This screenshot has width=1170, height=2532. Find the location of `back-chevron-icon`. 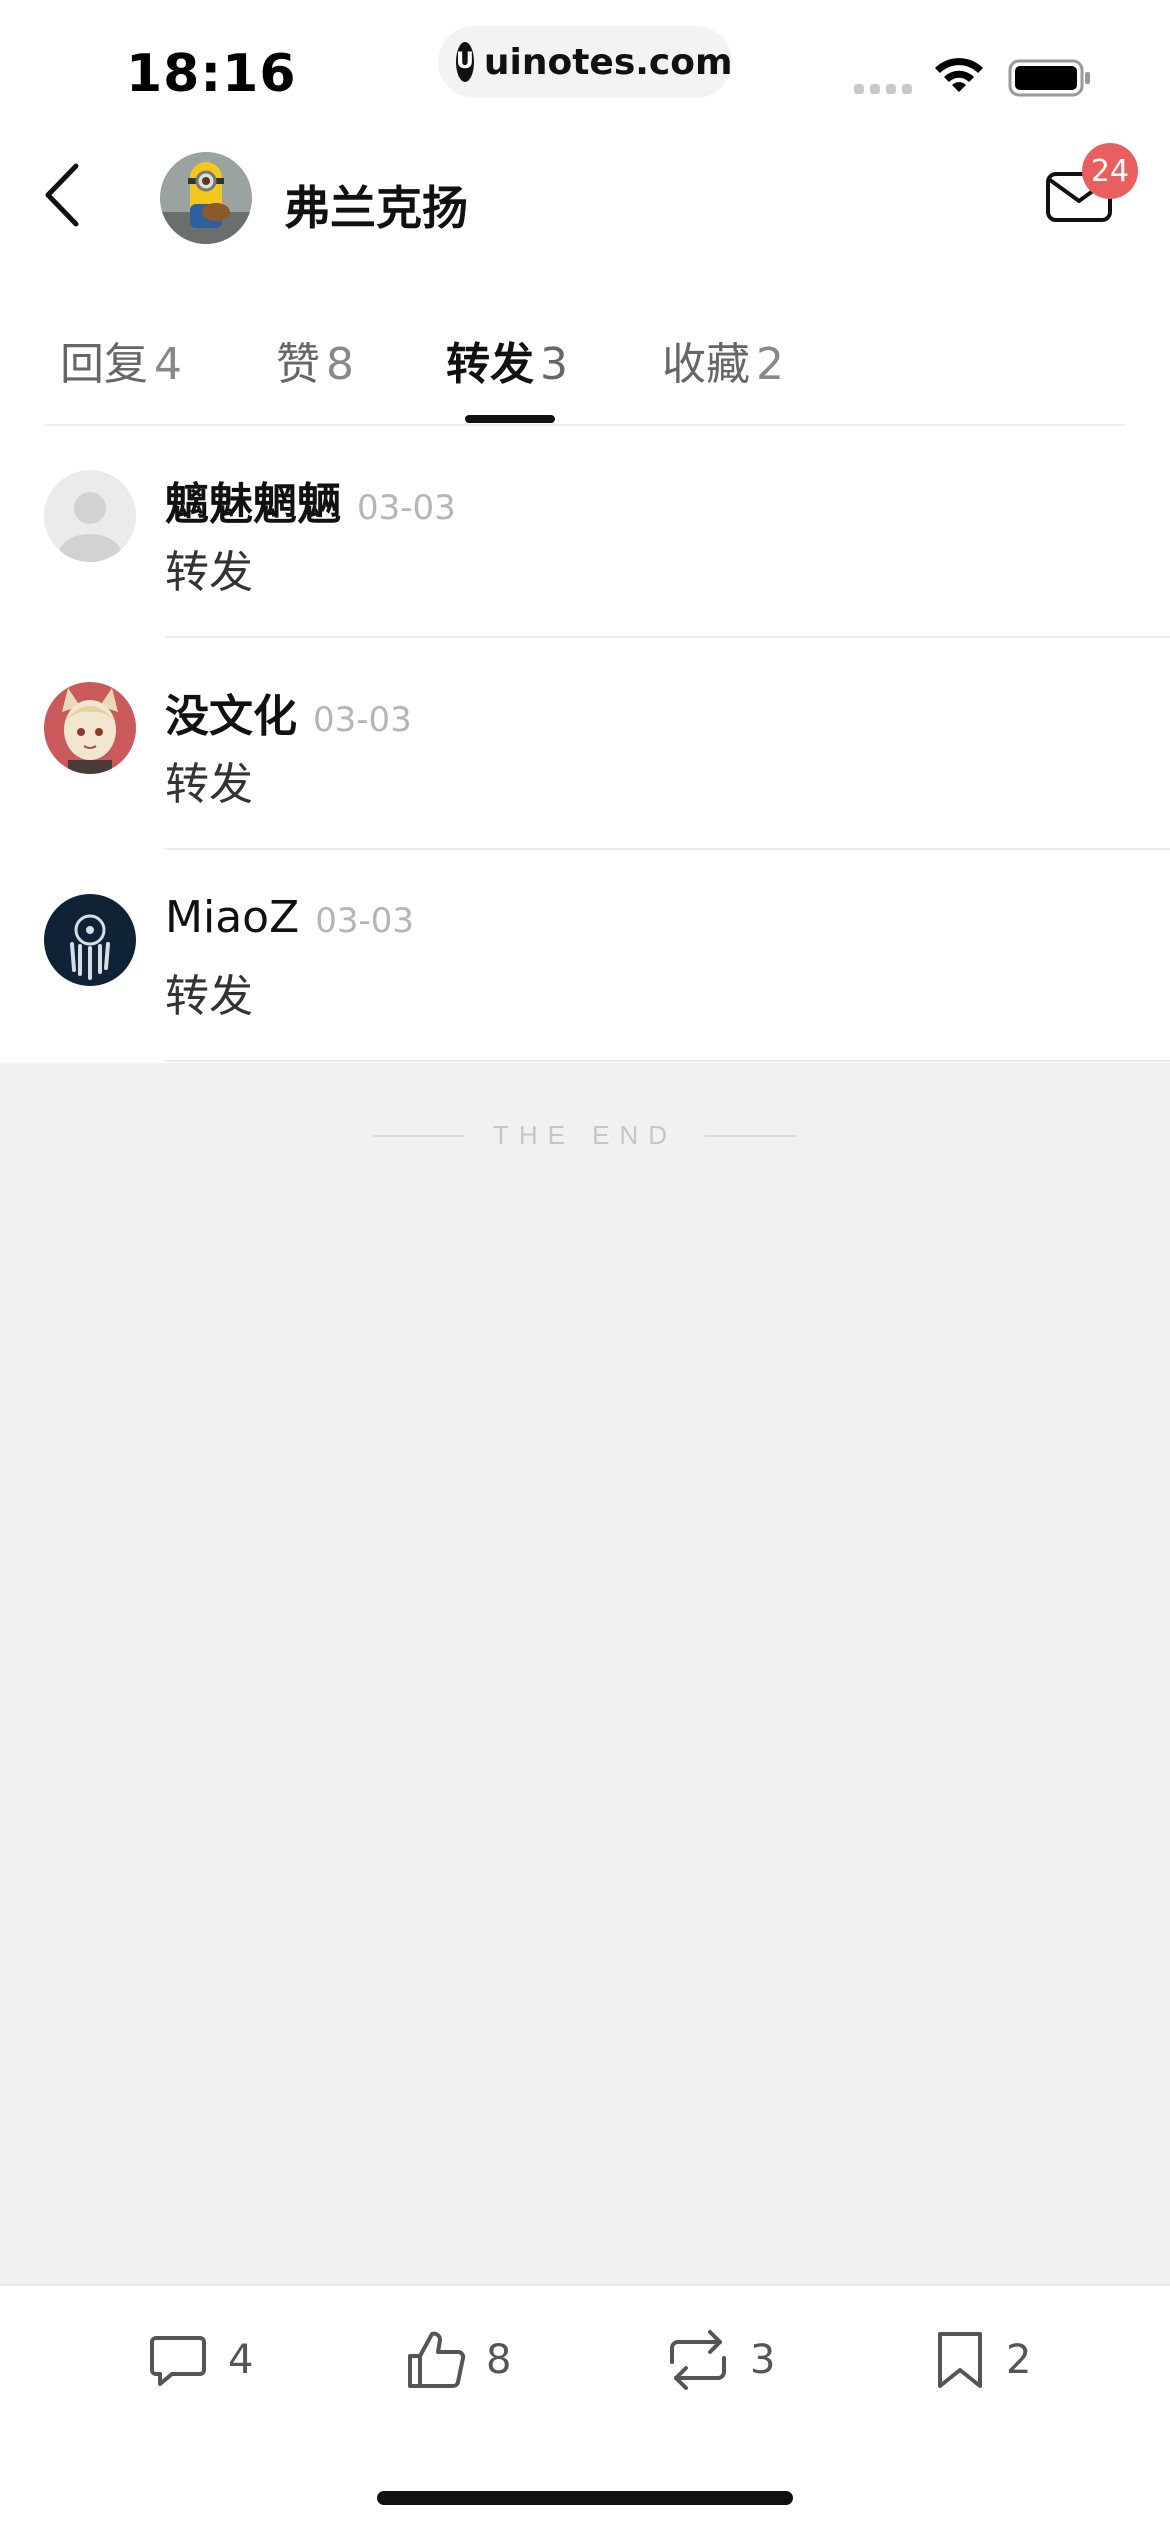

back-chevron-icon is located at coordinates (65, 195).